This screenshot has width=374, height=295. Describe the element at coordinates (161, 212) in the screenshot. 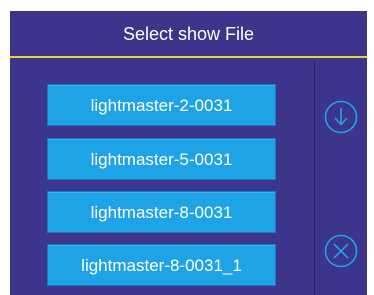

I see `file-item-3: lightmaster-8-0031` at that location.